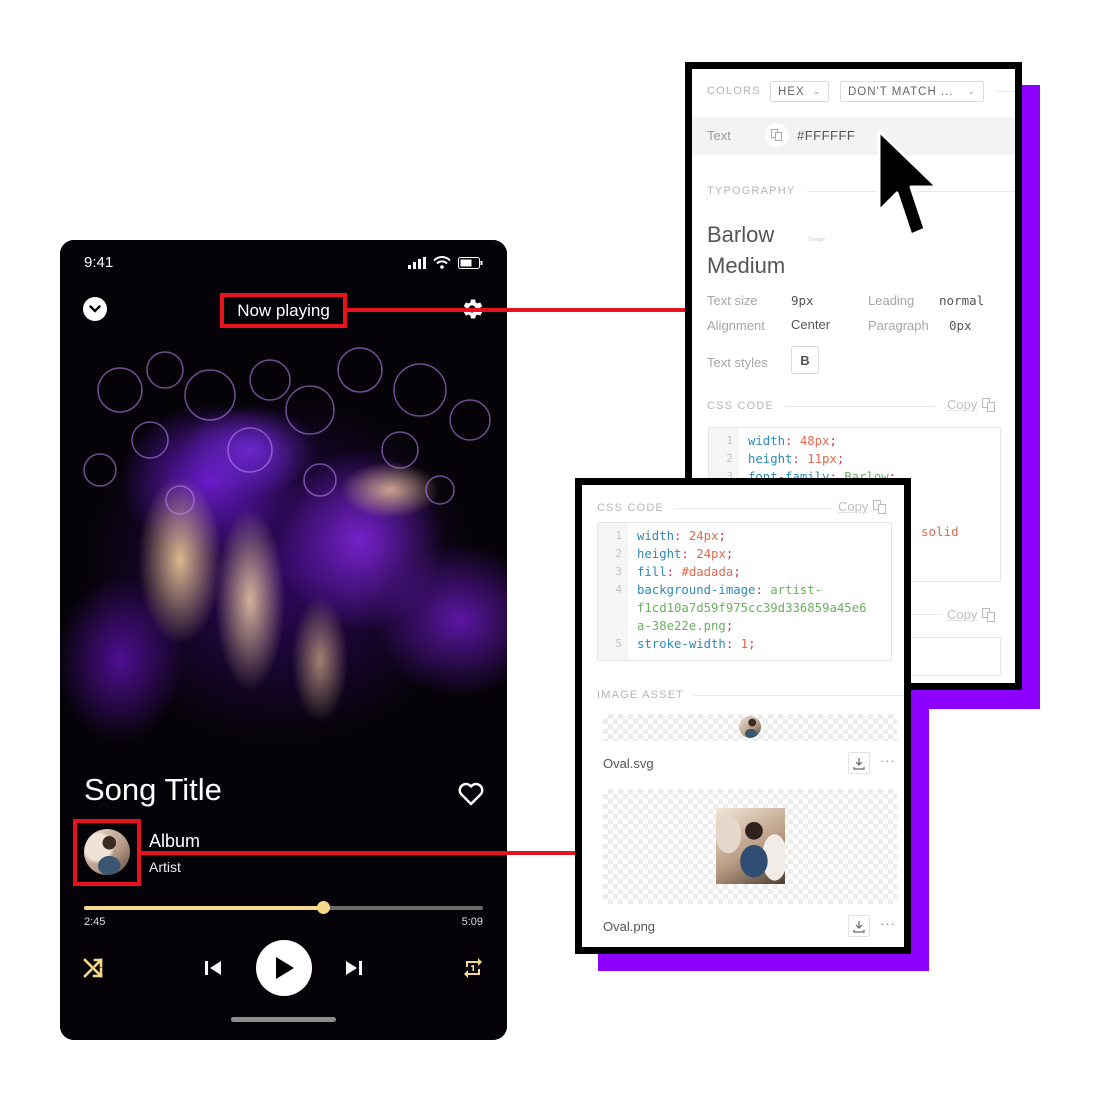 The width and height of the screenshot is (1100, 1100). What do you see at coordinates (854, 459) in the screenshot?
I see `code-line: 2 height: 11px;` at bounding box center [854, 459].